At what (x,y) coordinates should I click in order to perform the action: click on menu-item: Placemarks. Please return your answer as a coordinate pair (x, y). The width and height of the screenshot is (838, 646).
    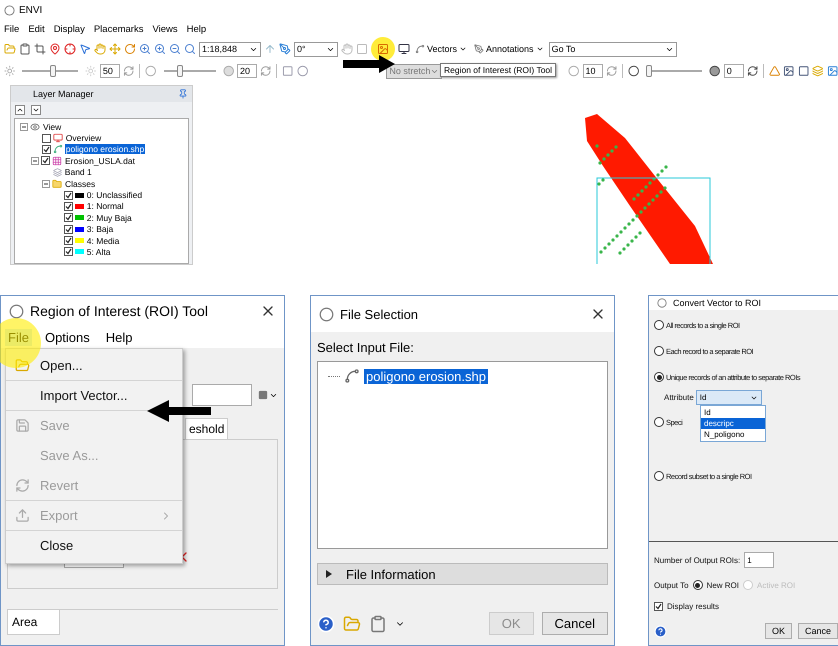
    Looking at the image, I should click on (119, 29).